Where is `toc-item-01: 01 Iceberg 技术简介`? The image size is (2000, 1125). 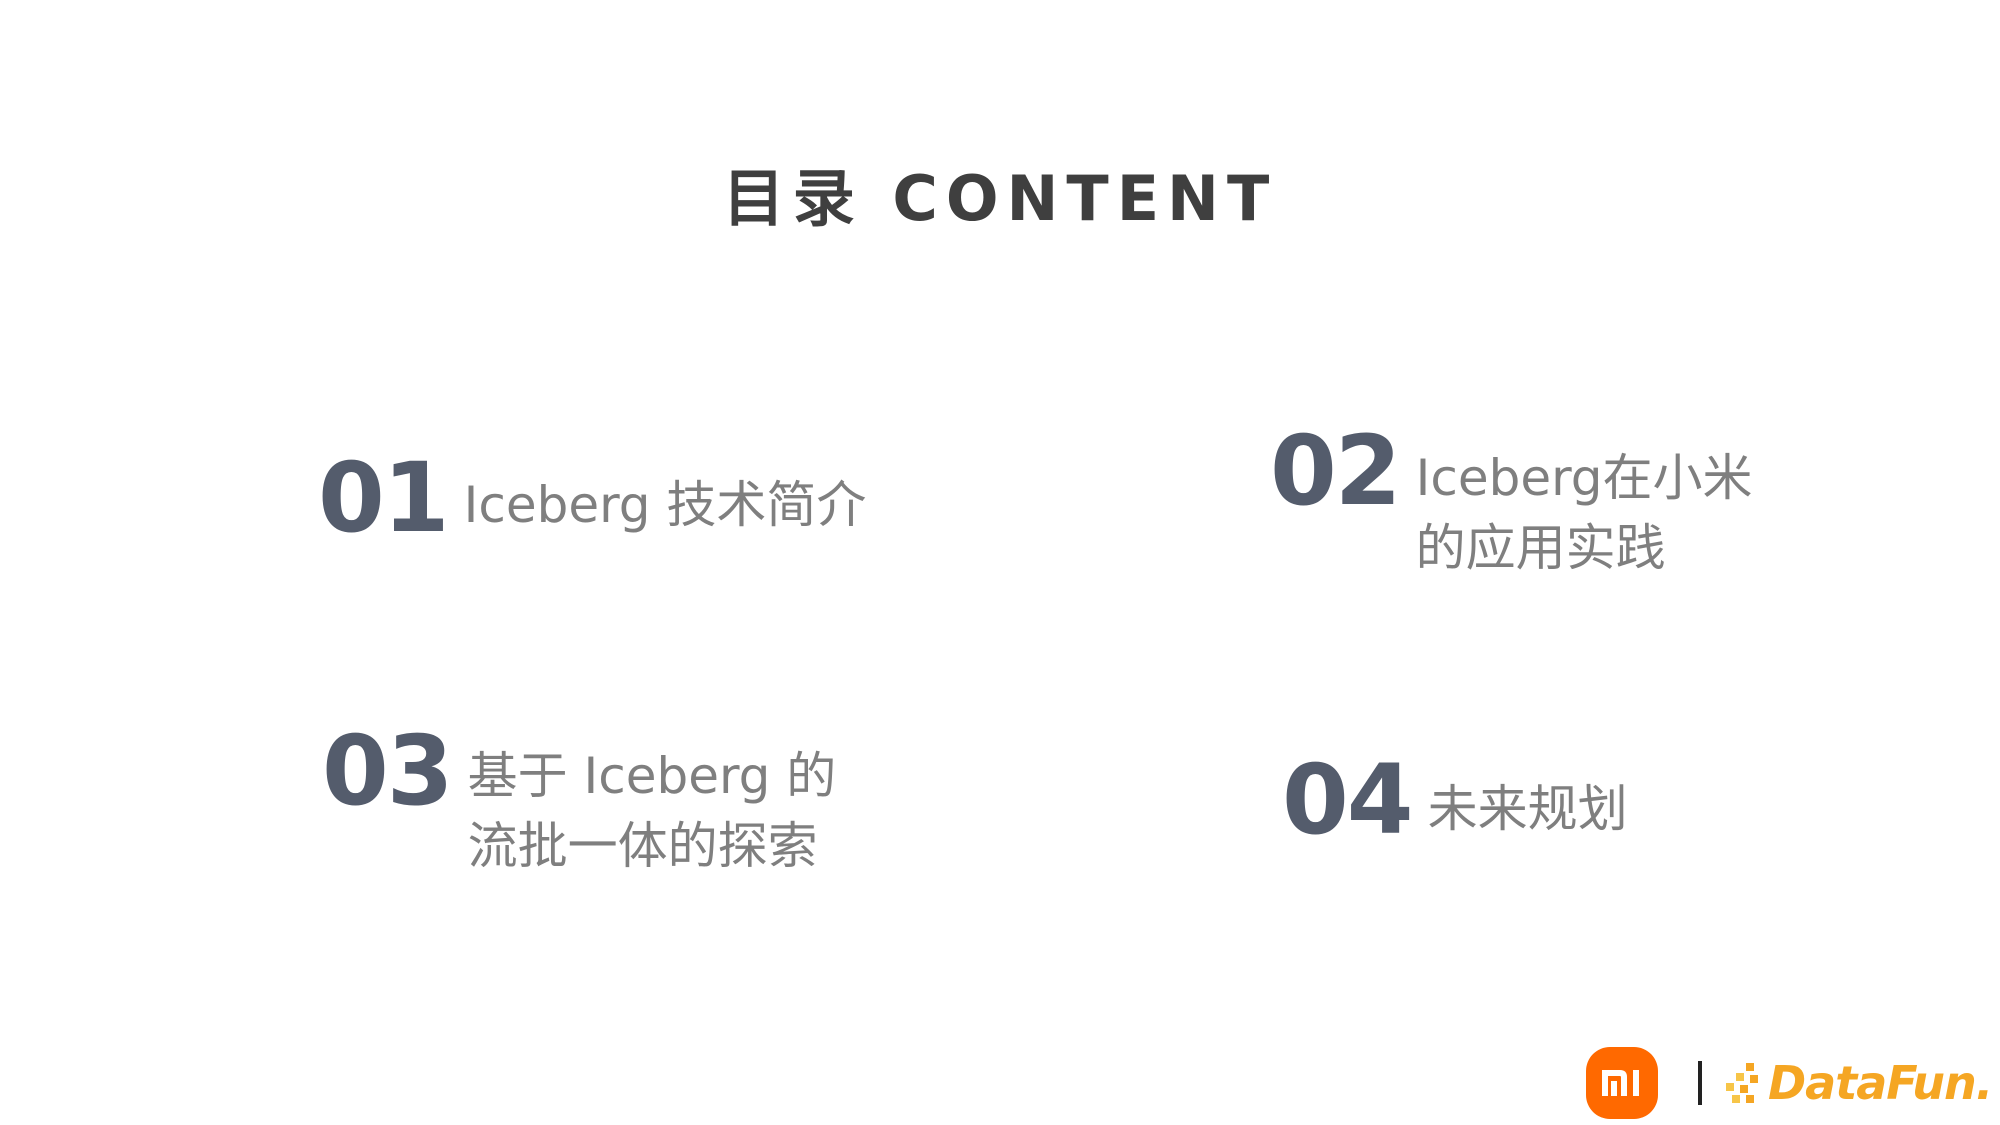
toc-item-01: 01 Iceberg 技术简介 is located at coordinates (592, 498).